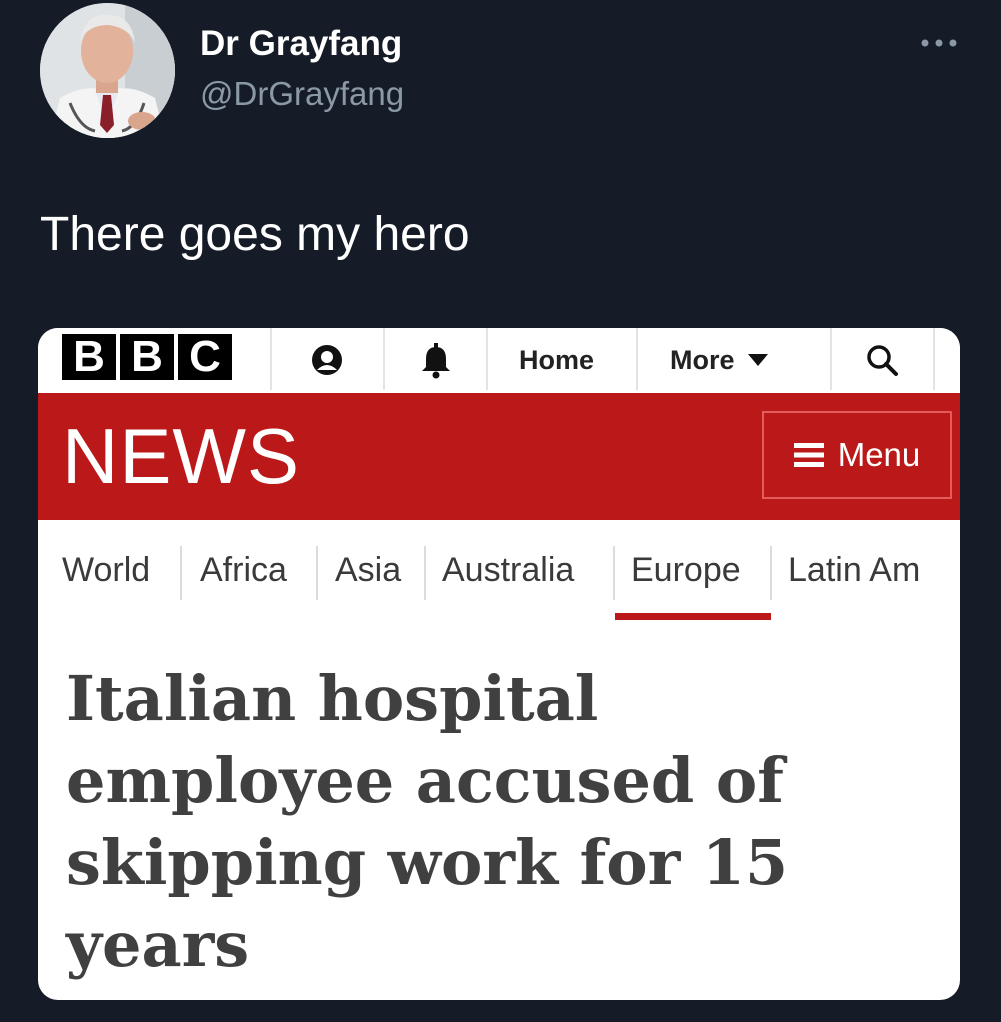 The height and width of the screenshot is (1022, 1001). What do you see at coordinates (205, 357) in the screenshot?
I see `bbc-logo-letter: C` at bounding box center [205, 357].